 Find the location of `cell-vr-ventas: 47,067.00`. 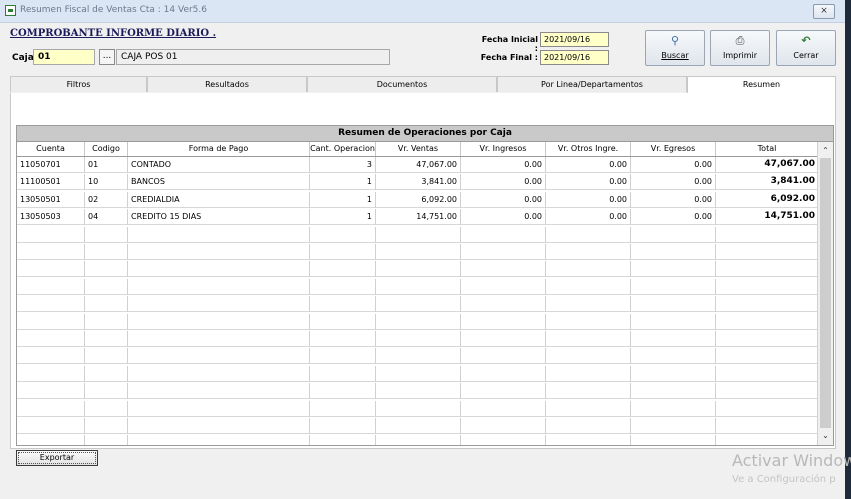

cell-vr-ventas: 47,067.00 is located at coordinates (418, 165).